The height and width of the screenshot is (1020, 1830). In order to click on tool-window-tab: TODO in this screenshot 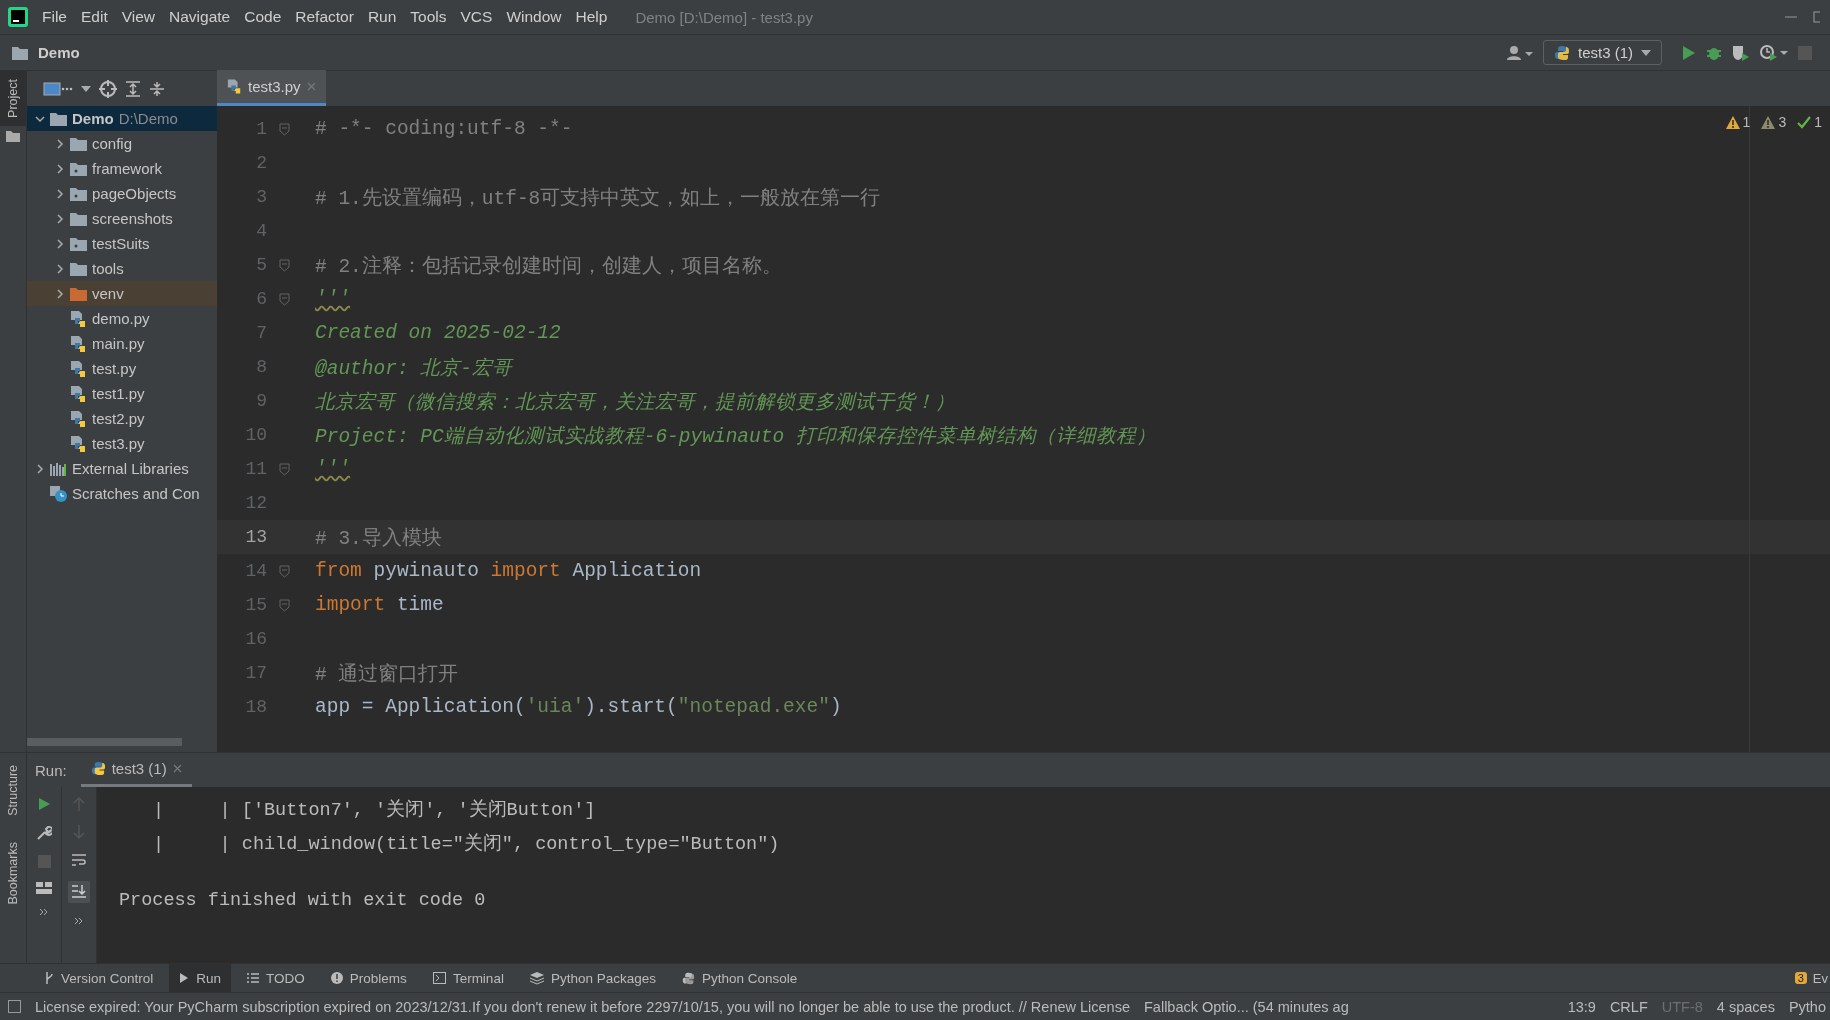, I will do `click(276, 978)`.